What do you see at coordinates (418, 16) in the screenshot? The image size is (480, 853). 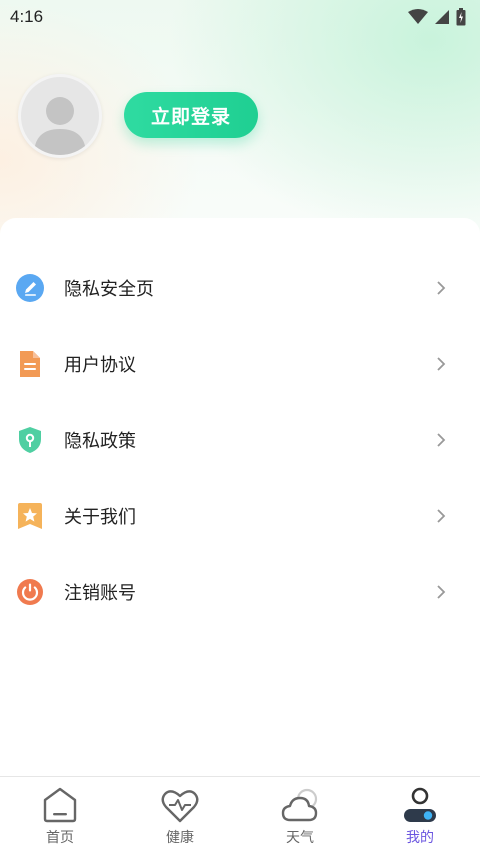 I see `wifi-icon` at bounding box center [418, 16].